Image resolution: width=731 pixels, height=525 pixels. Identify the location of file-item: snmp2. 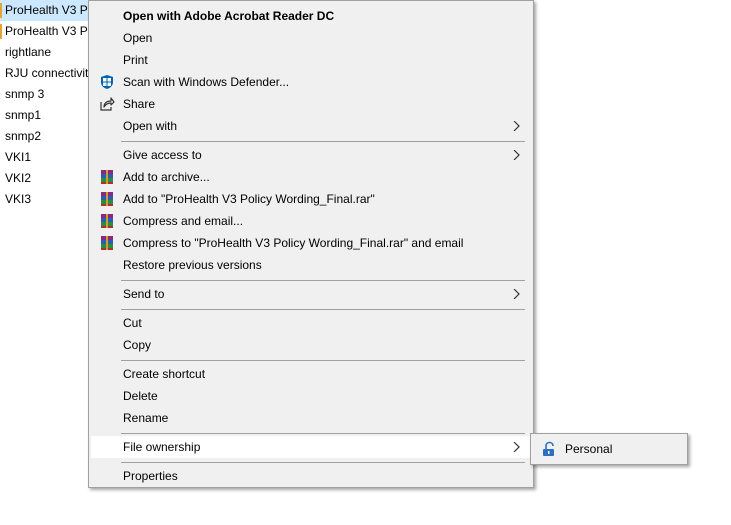
(50, 136).